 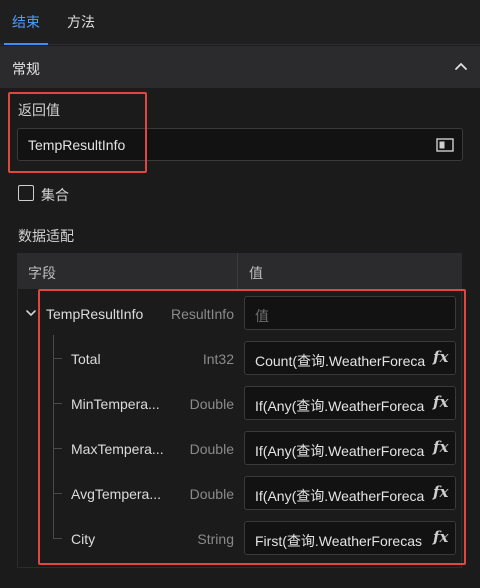 I want to click on table-row: Total Int32 Count(查询.WeatherForeca fx, so click(x=240, y=358).